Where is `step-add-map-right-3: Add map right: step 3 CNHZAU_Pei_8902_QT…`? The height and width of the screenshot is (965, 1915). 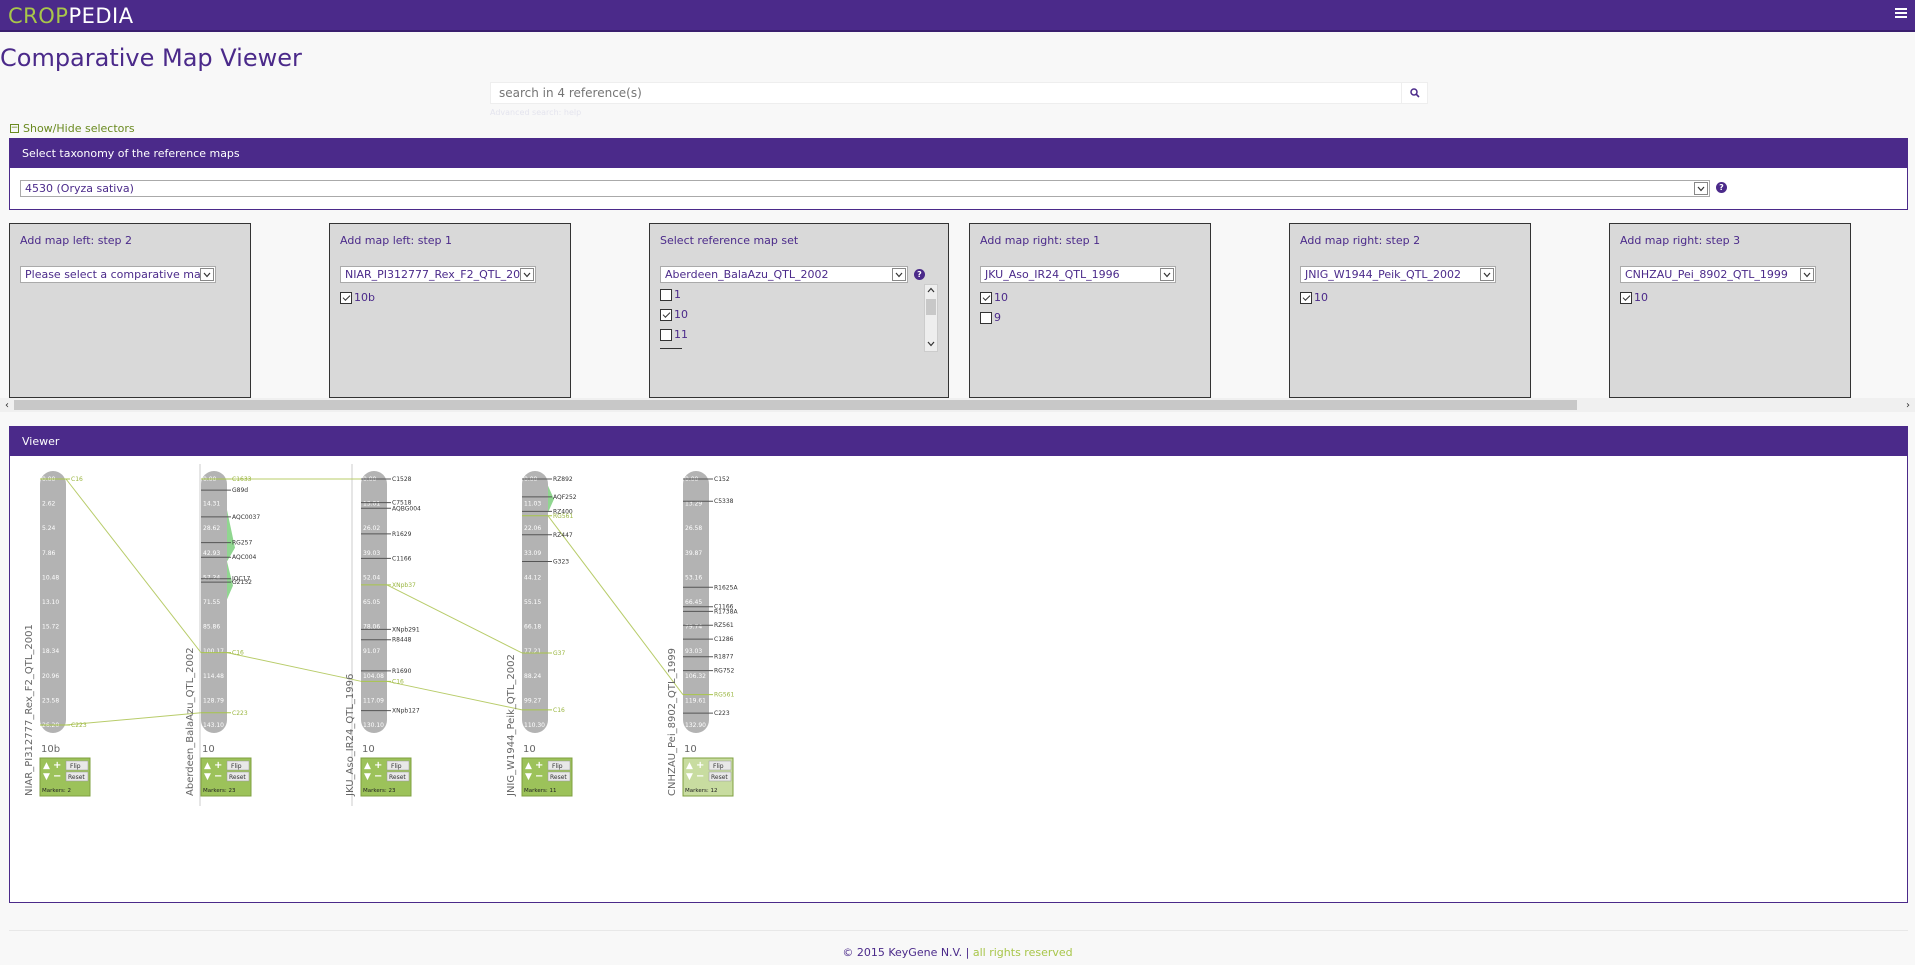 step-add-map-right-3: Add map right: step 3 CNHZAU_Pei_8902_QT… is located at coordinates (1730, 310).